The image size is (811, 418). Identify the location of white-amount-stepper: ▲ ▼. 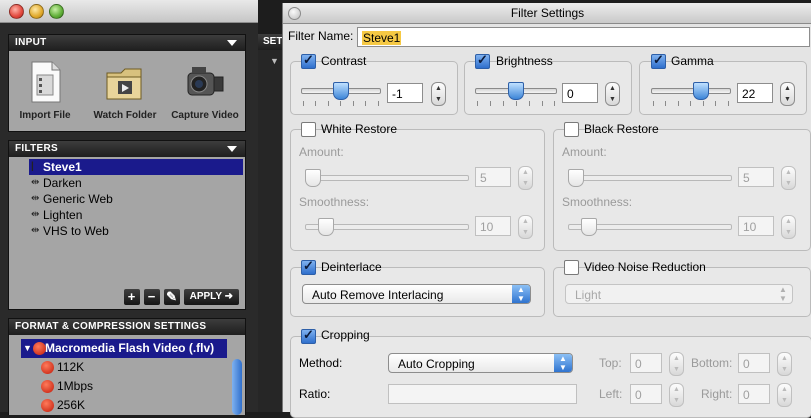
(525, 178).